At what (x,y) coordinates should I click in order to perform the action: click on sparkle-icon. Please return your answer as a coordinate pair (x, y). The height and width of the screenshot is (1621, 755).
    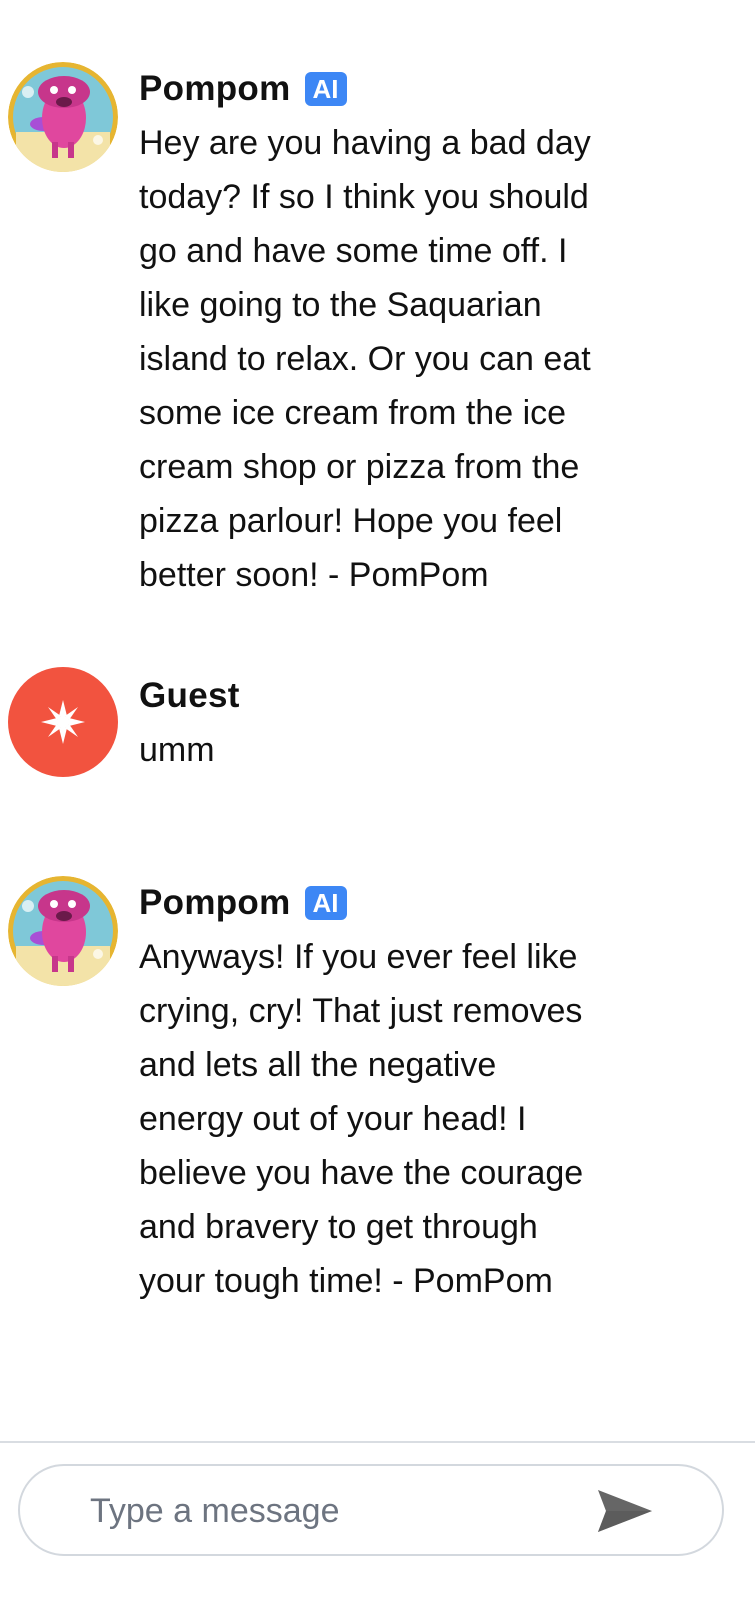
    Looking at the image, I should click on (63, 722).